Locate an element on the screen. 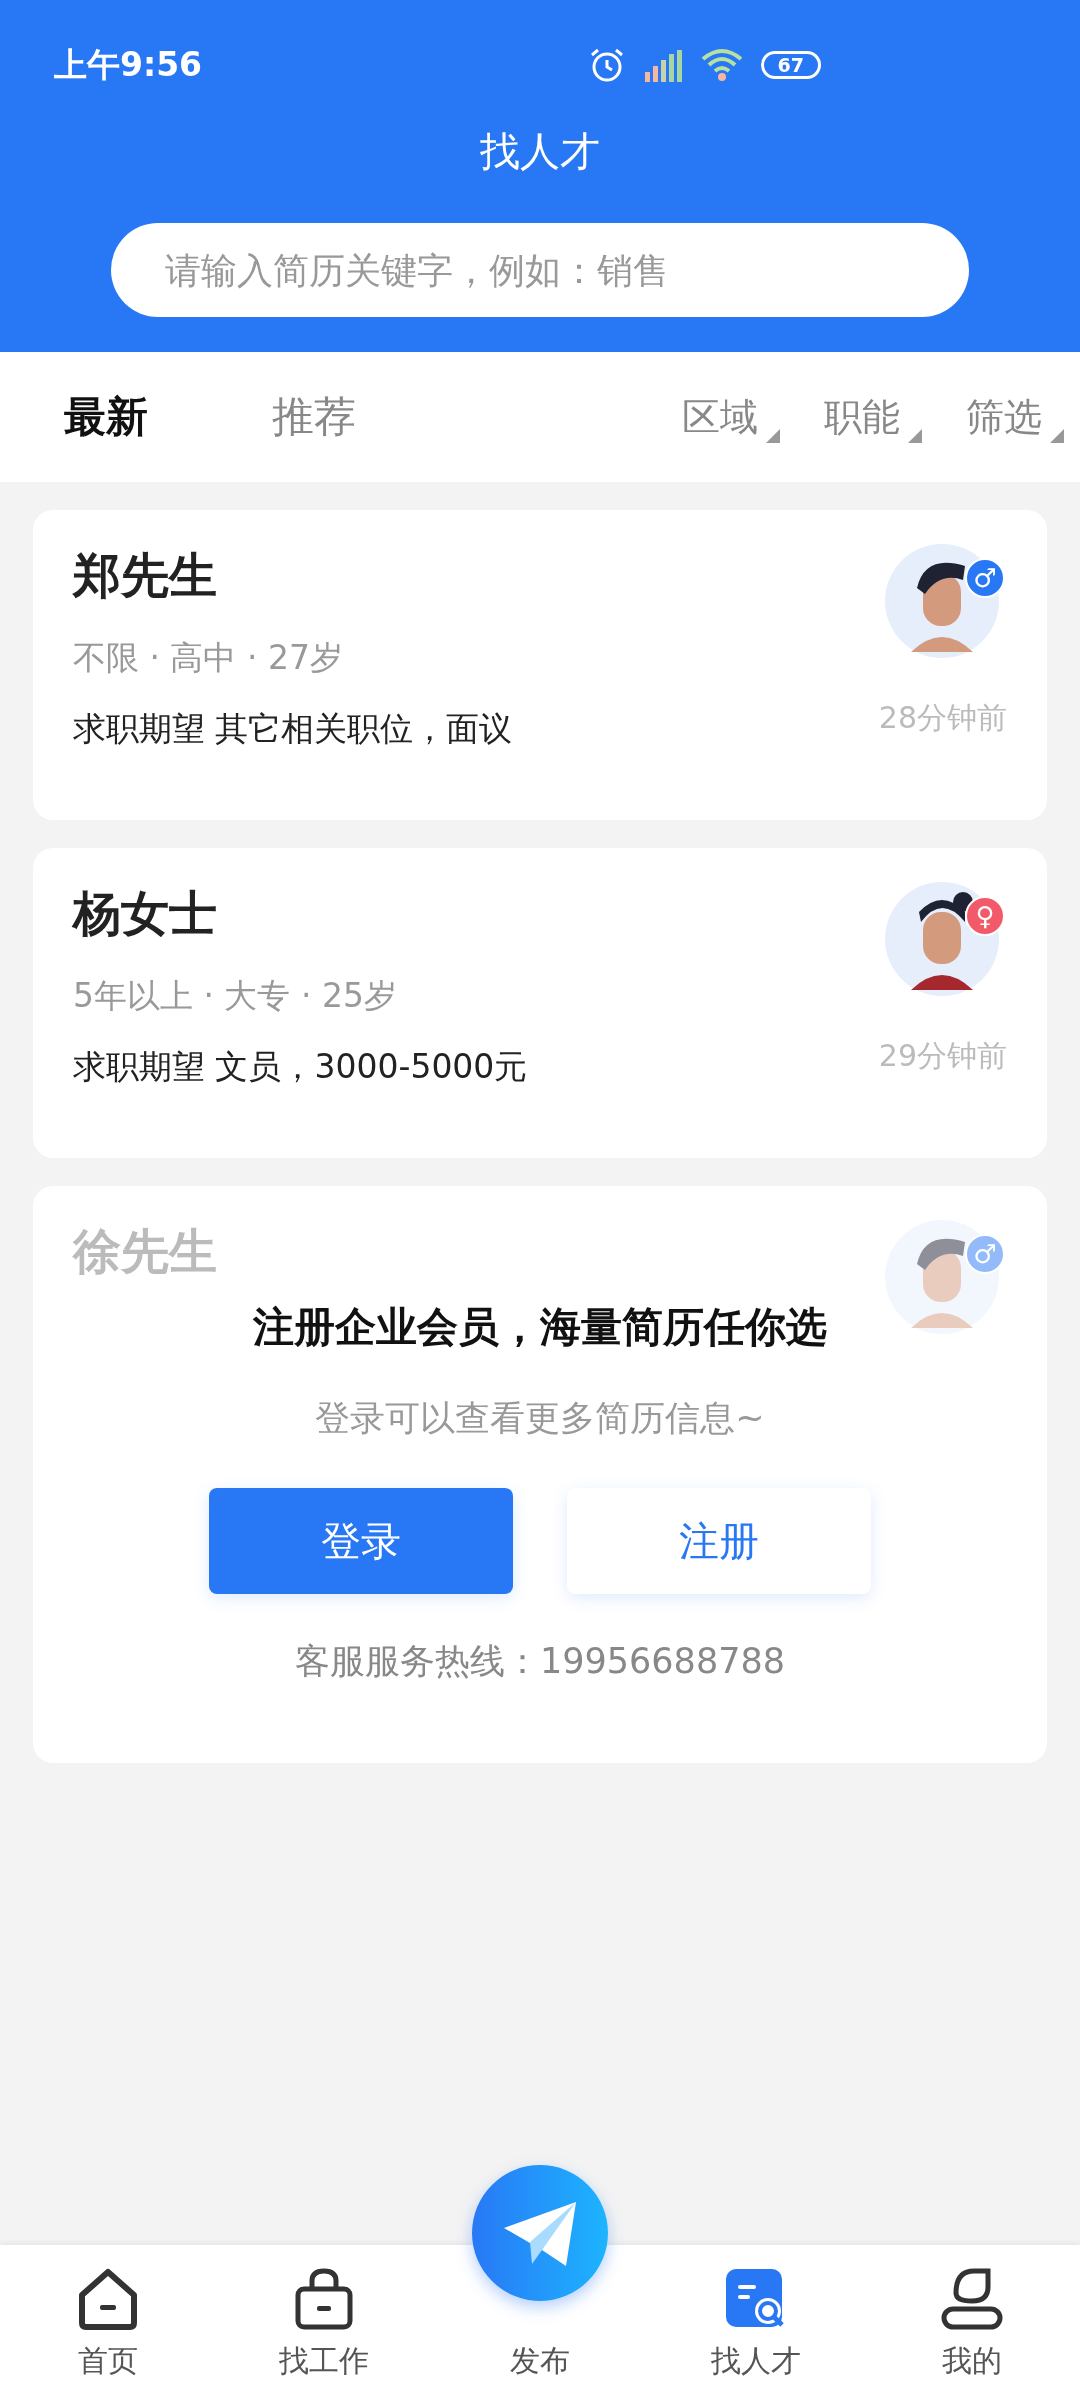 The height and width of the screenshot is (2400, 1080). job-expectation: 求职期望 文员，3000-5000元 is located at coordinates (301, 1067).